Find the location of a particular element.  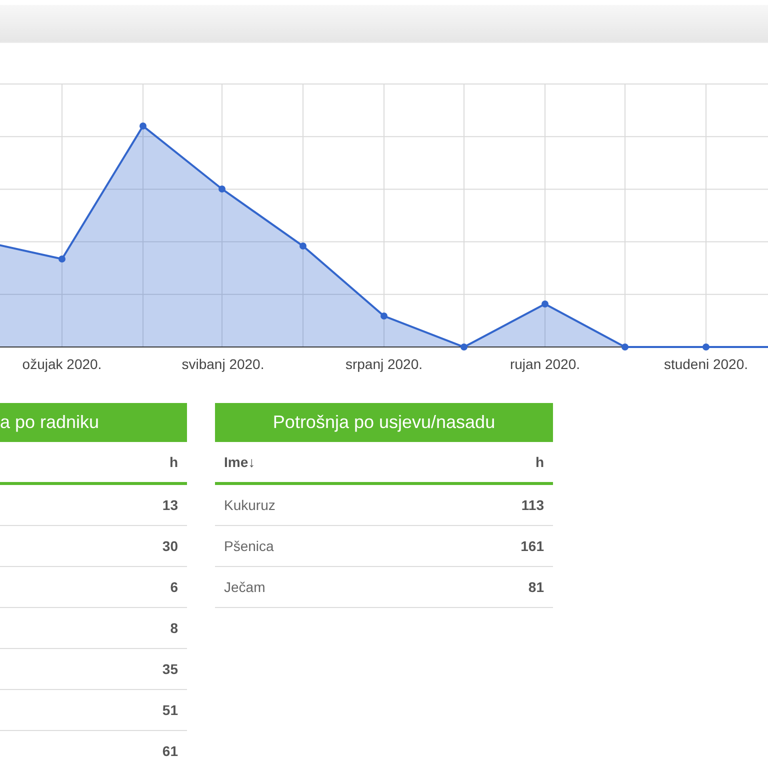

axis-label: svibanj 2020. is located at coordinates (223, 364).